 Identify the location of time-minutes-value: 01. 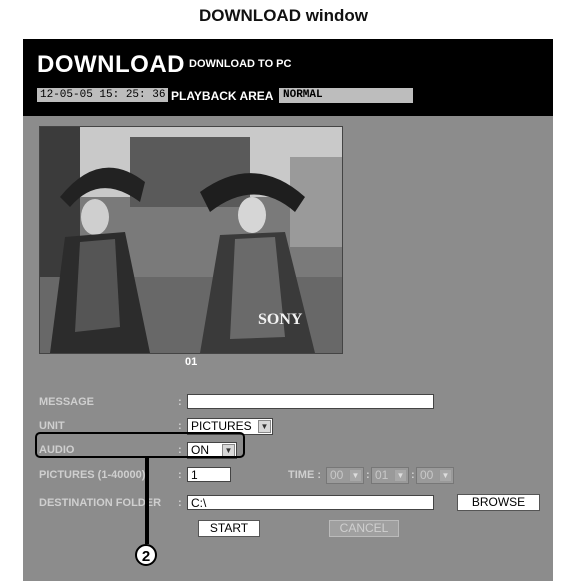
(382, 475).